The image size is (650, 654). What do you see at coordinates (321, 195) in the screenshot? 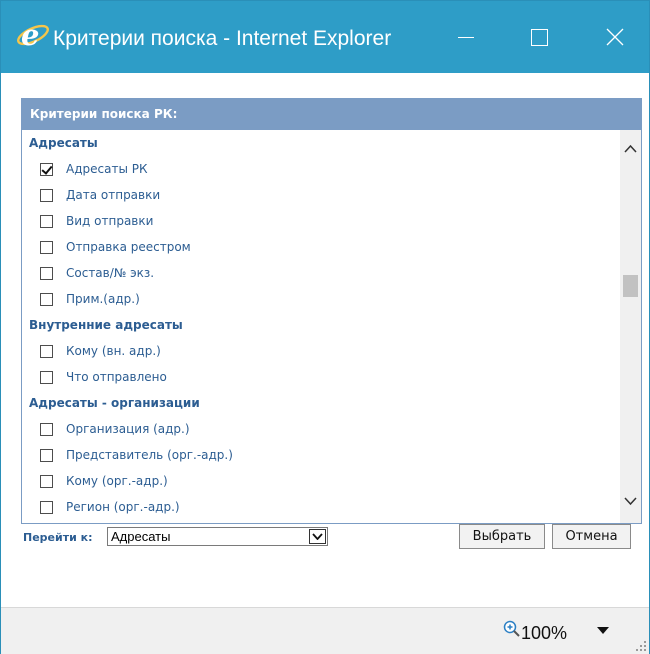
I see `criteria-item-data-otpravki: Дата отправки` at bounding box center [321, 195].